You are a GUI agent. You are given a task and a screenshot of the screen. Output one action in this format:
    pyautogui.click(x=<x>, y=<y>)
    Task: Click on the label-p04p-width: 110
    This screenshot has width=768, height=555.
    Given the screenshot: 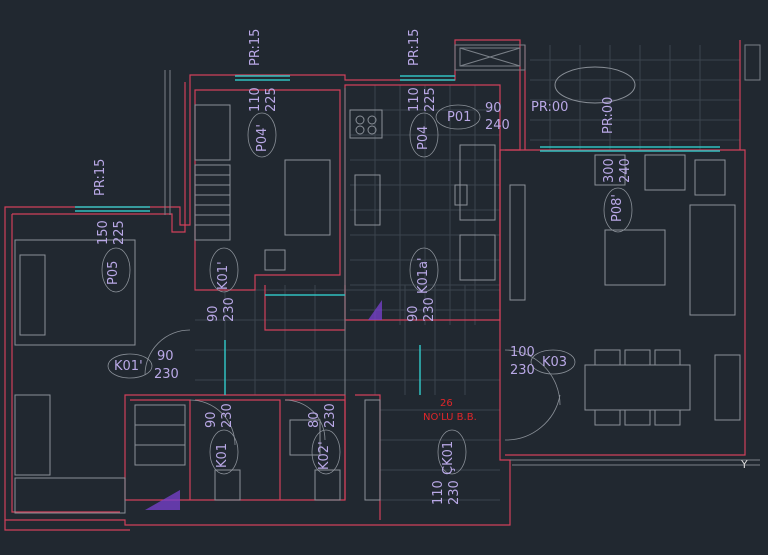 What is the action you would take?
    pyautogui.click(x=255, y=99)
    